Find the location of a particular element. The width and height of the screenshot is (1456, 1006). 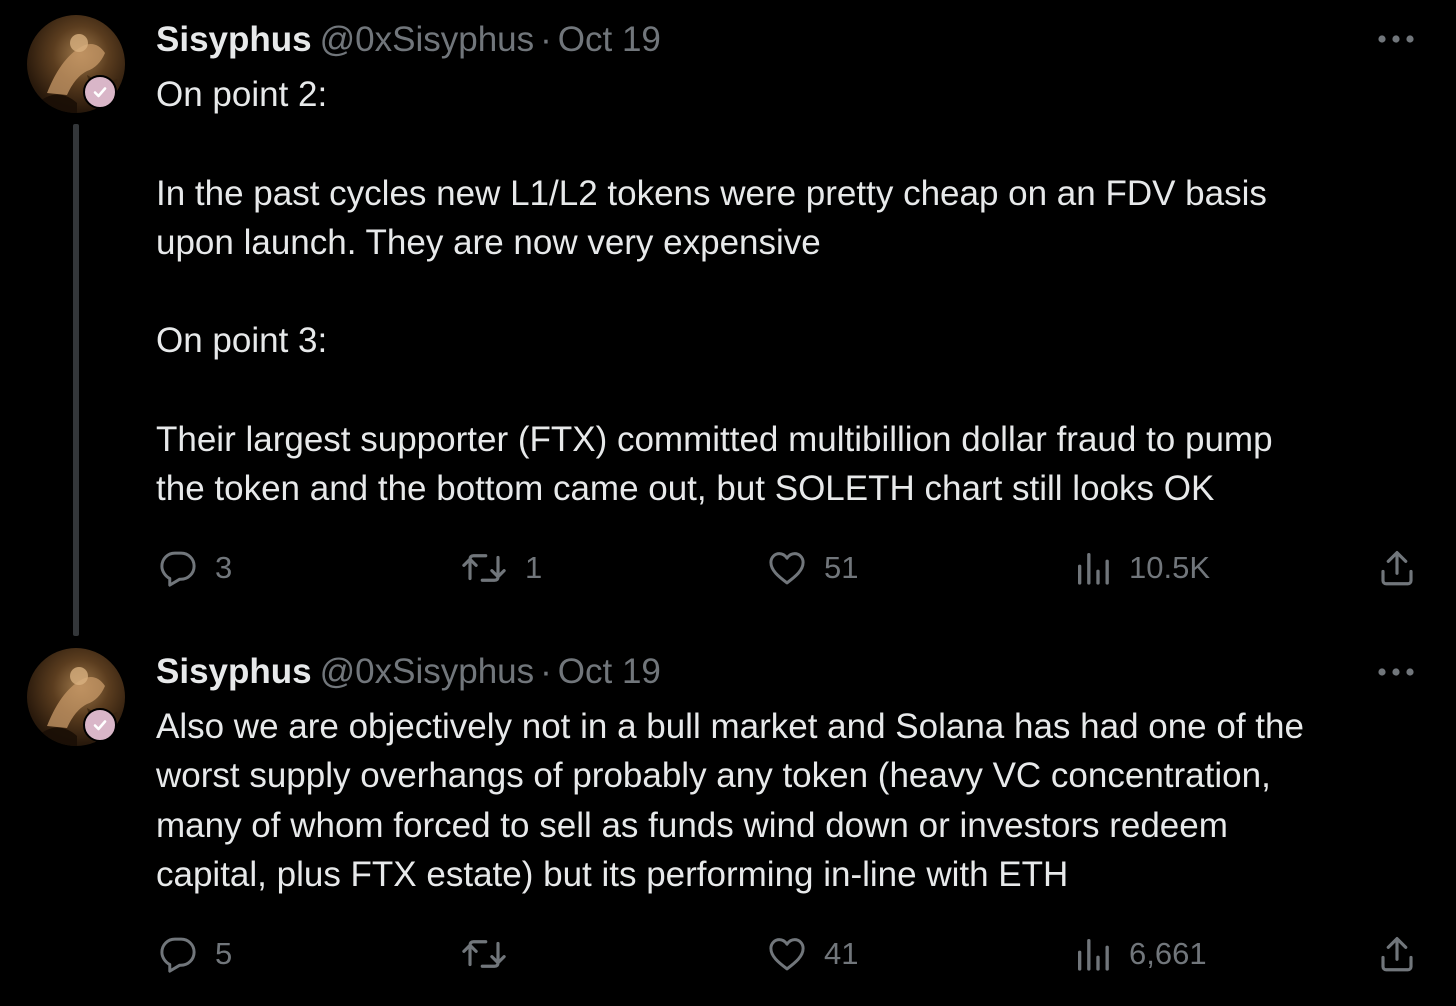

views-count: 10.5K is located at coordinates (1170, 567).